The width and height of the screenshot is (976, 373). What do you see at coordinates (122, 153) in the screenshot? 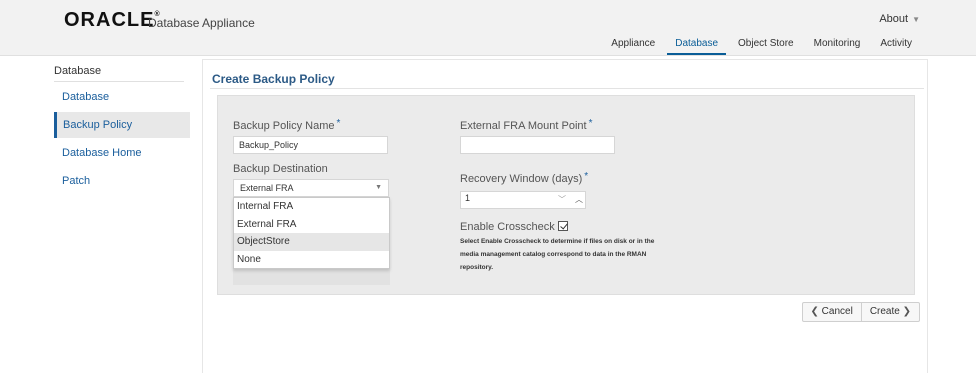
I see `sidebar-item-database-home: Database Home` at bounding box center [122, 153].